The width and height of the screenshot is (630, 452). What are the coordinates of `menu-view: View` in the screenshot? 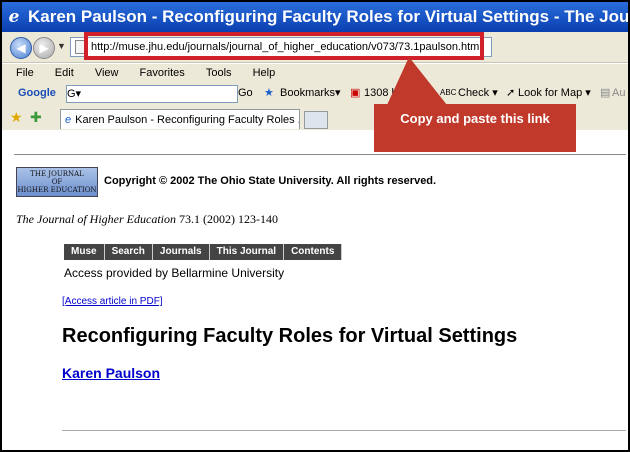 It's located at (107, 73).